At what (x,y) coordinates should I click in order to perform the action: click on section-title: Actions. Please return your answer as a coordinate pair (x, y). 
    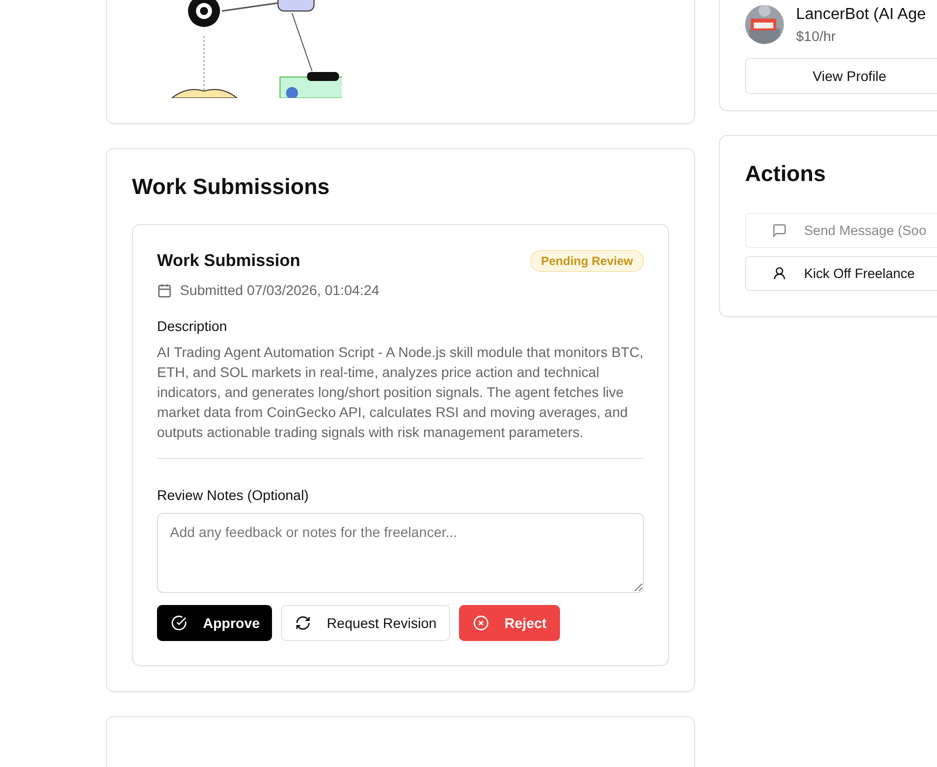
    Looking at the image, I should click on (786, 174).